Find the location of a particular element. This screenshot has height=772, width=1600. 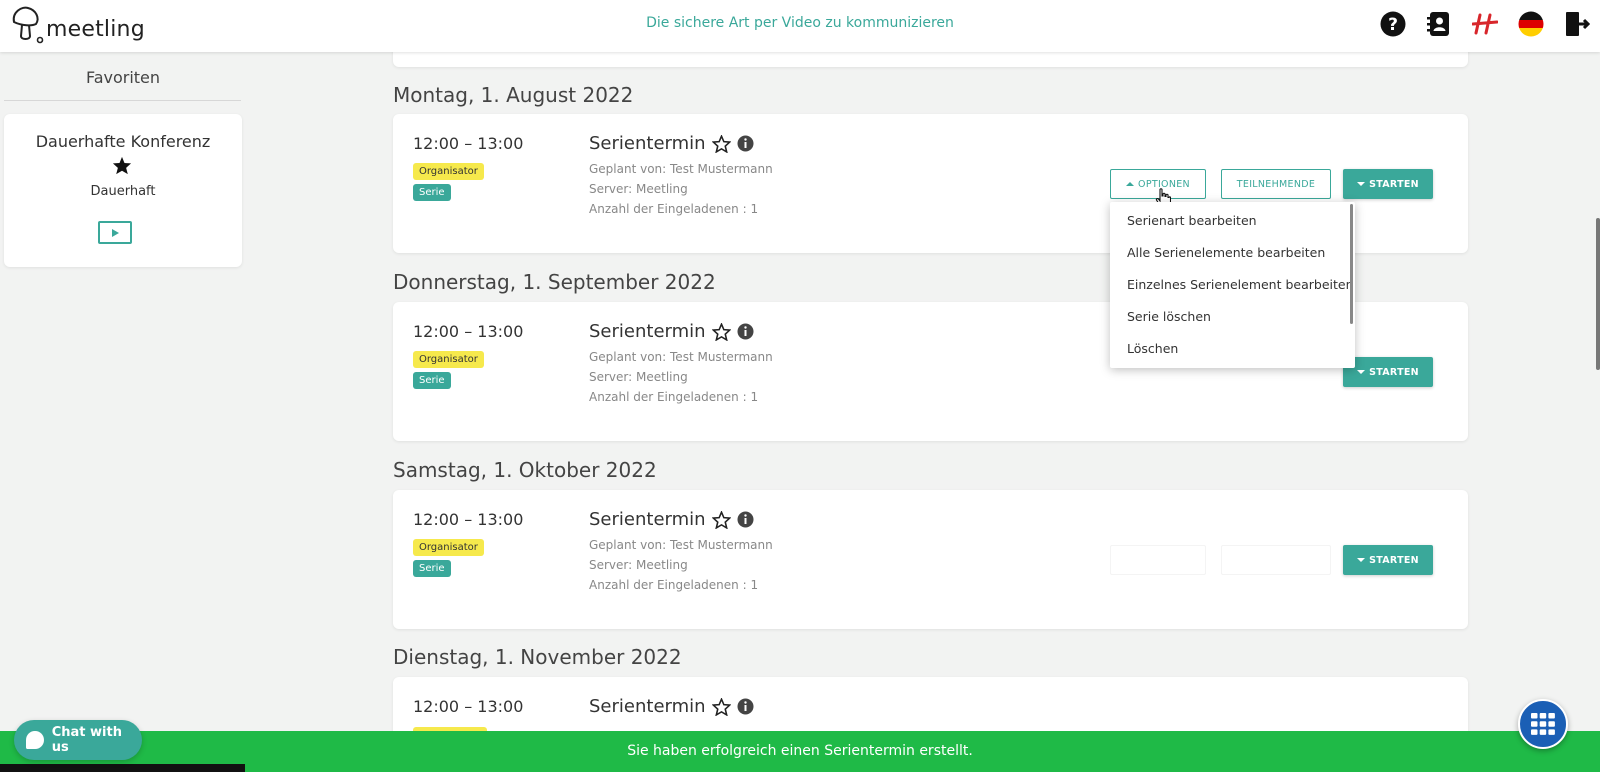

grid-icon is located at coordinates (1543, 724).